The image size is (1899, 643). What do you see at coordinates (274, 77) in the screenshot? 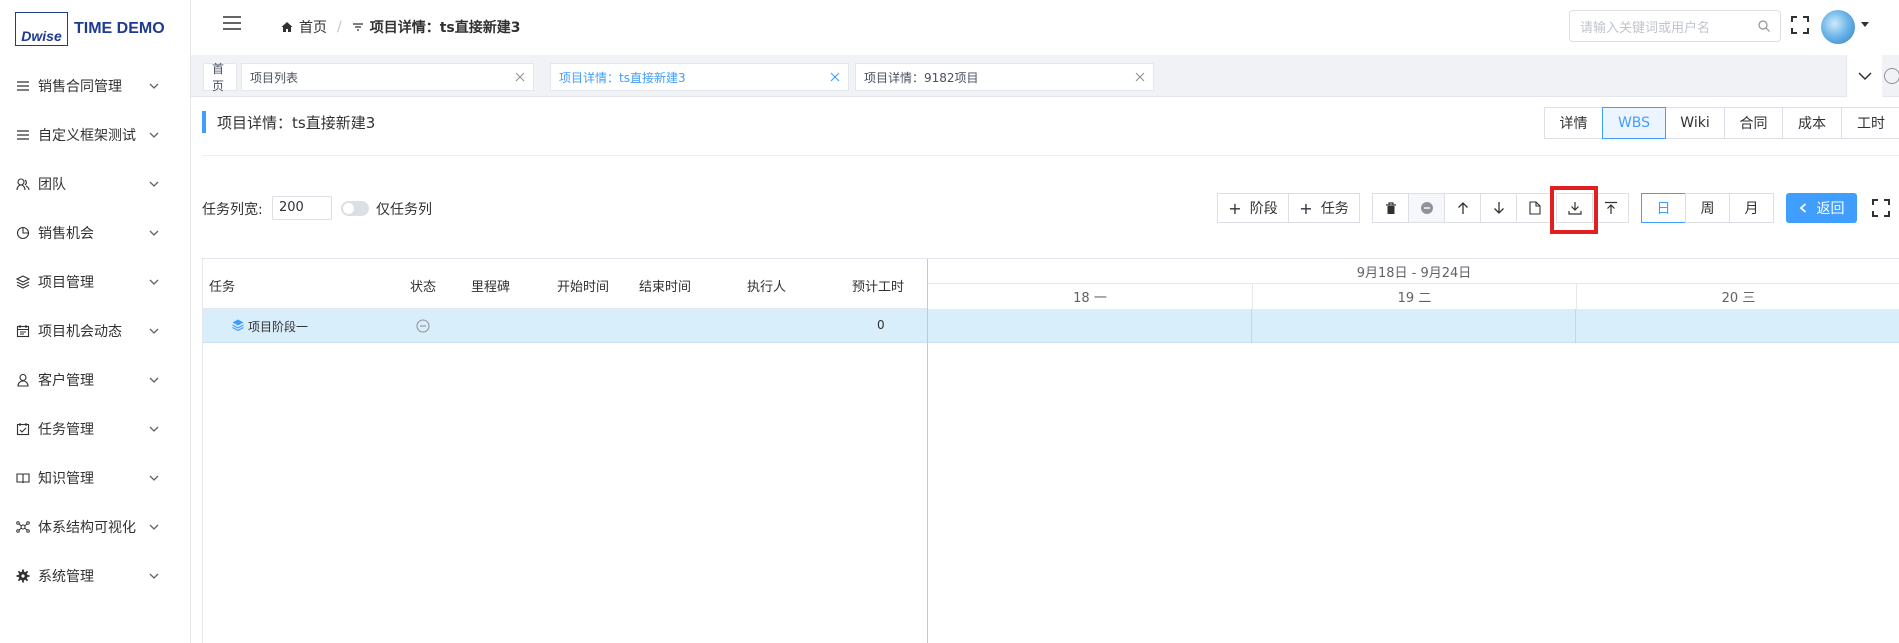
I see `tab-label: 项目列表` at bounding box center [274, 77].